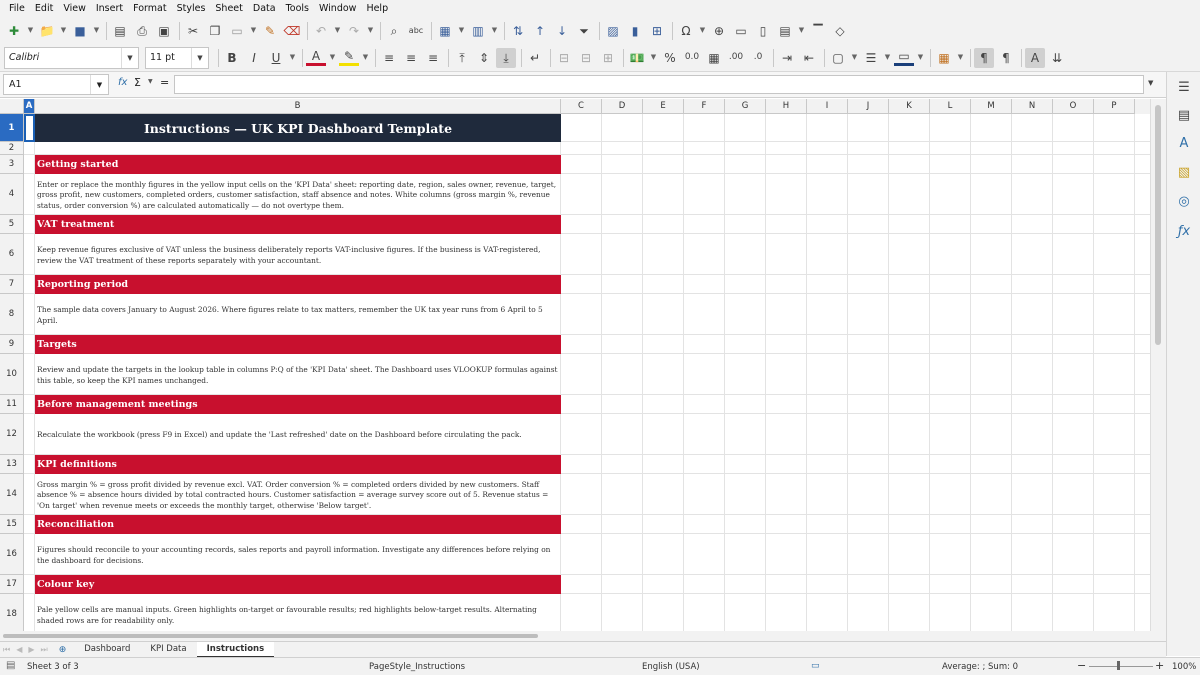 The height and width of the screenshot is (675, 1200). I want to click on freeze-rows-columns-icon: ▔, so click(818, 31).